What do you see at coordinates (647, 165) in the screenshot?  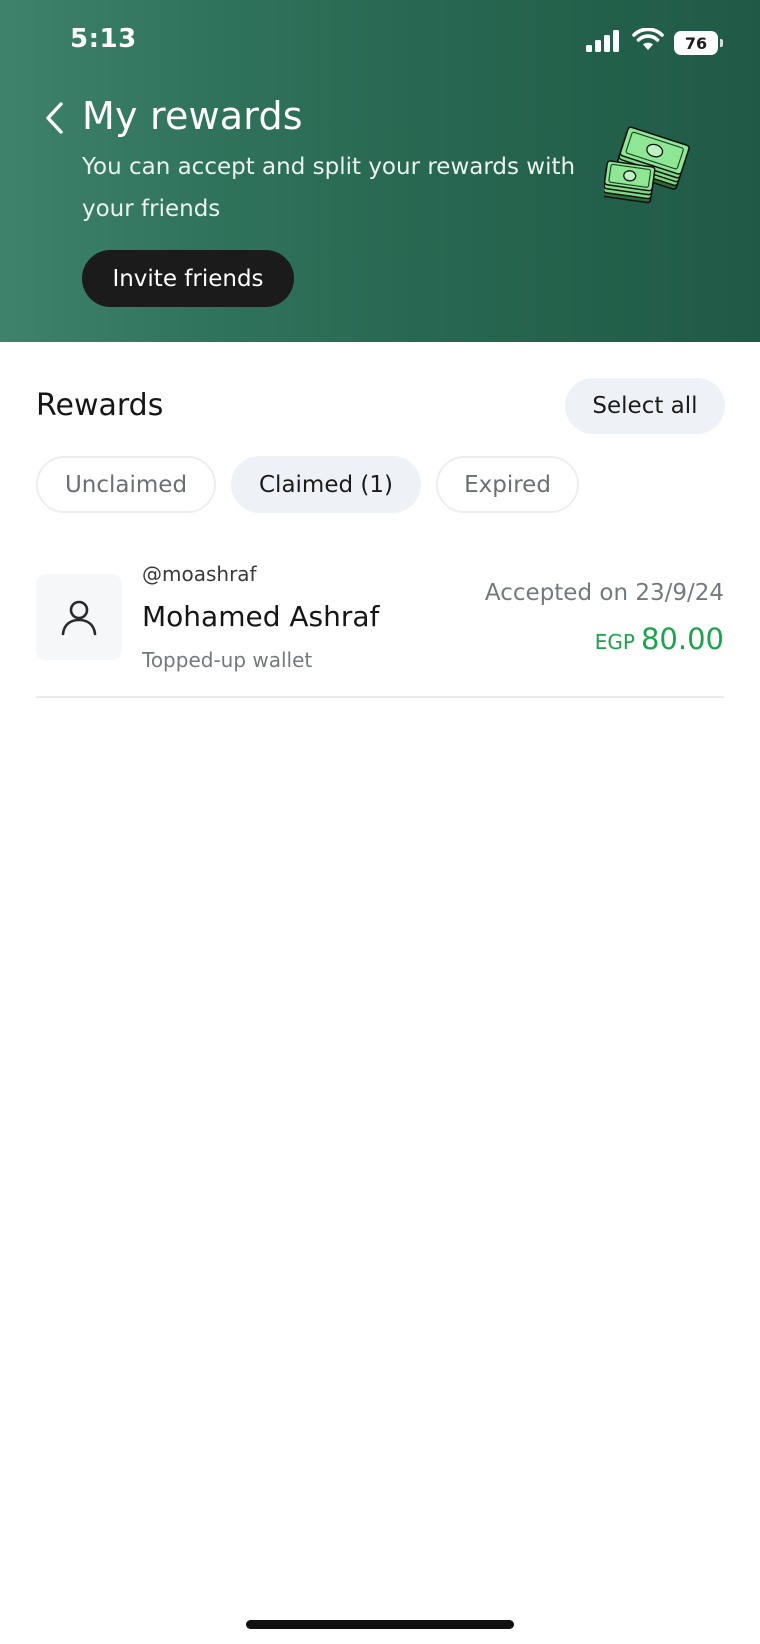 I see `money-stack-icon` at bounding box center [647, 165].